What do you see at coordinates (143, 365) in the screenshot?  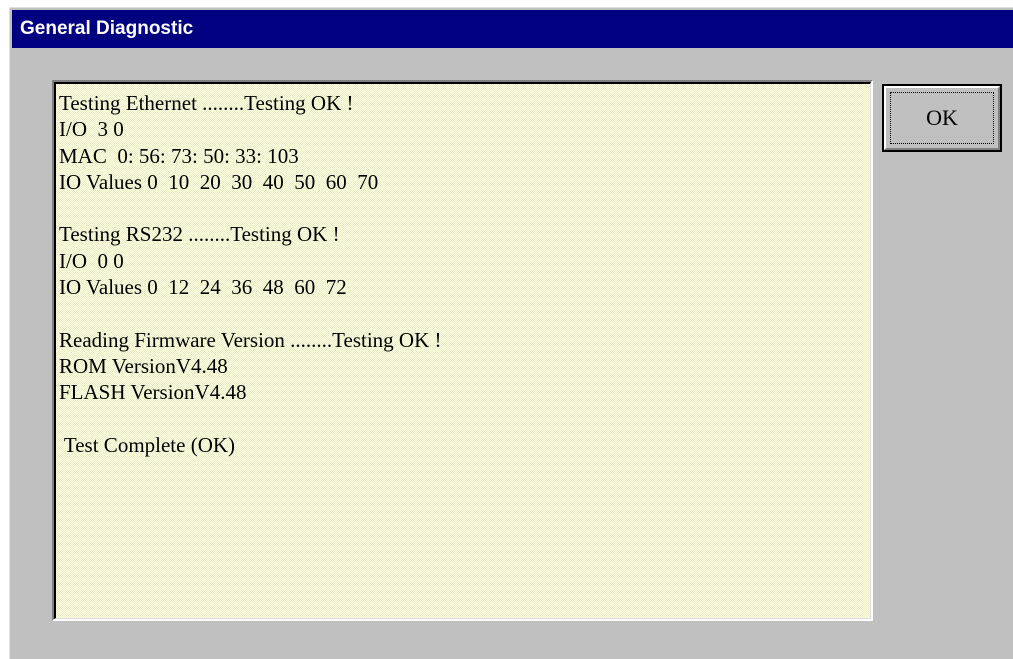 I see `log-line: ROM VersionV4.48` at bounding box center [143, 365].